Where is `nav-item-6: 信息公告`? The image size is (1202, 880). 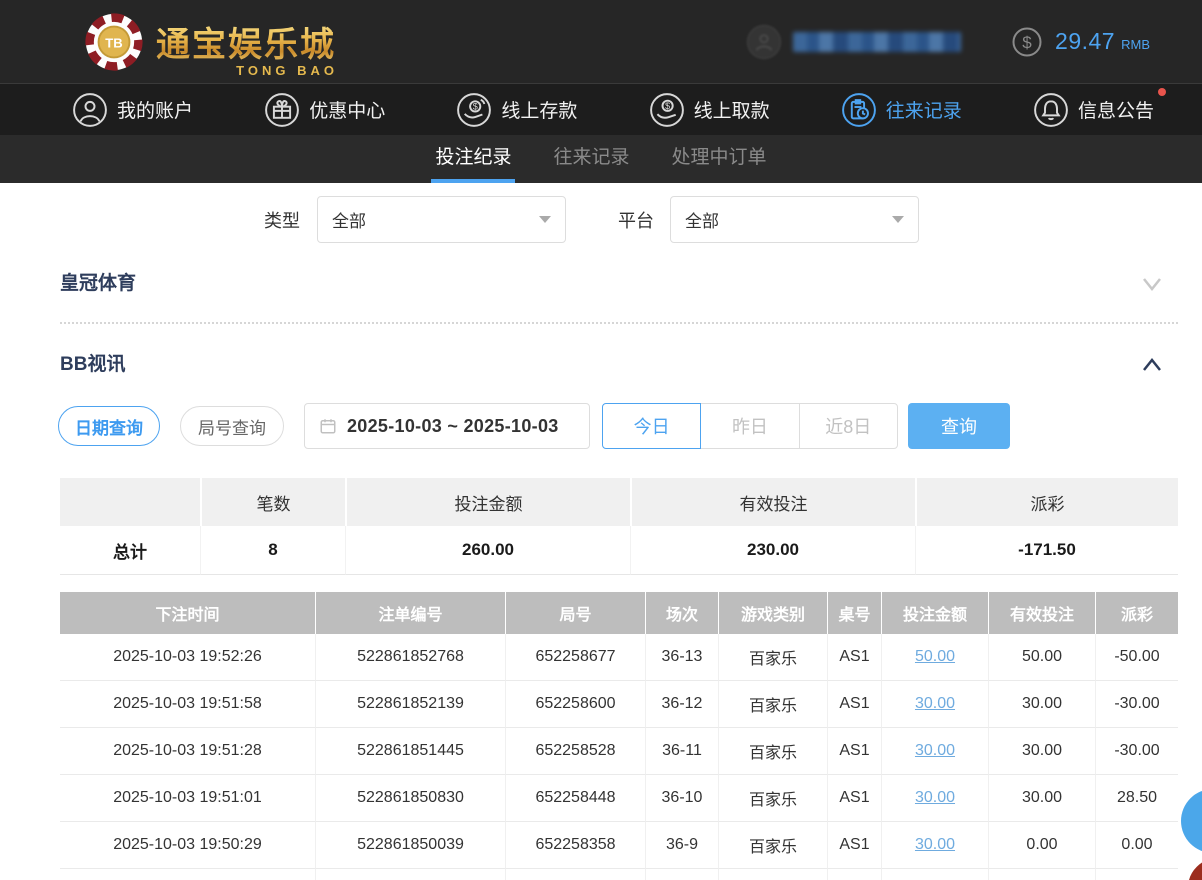
nav-item-6: 信息公告 is located at coordinates (1099, 107).